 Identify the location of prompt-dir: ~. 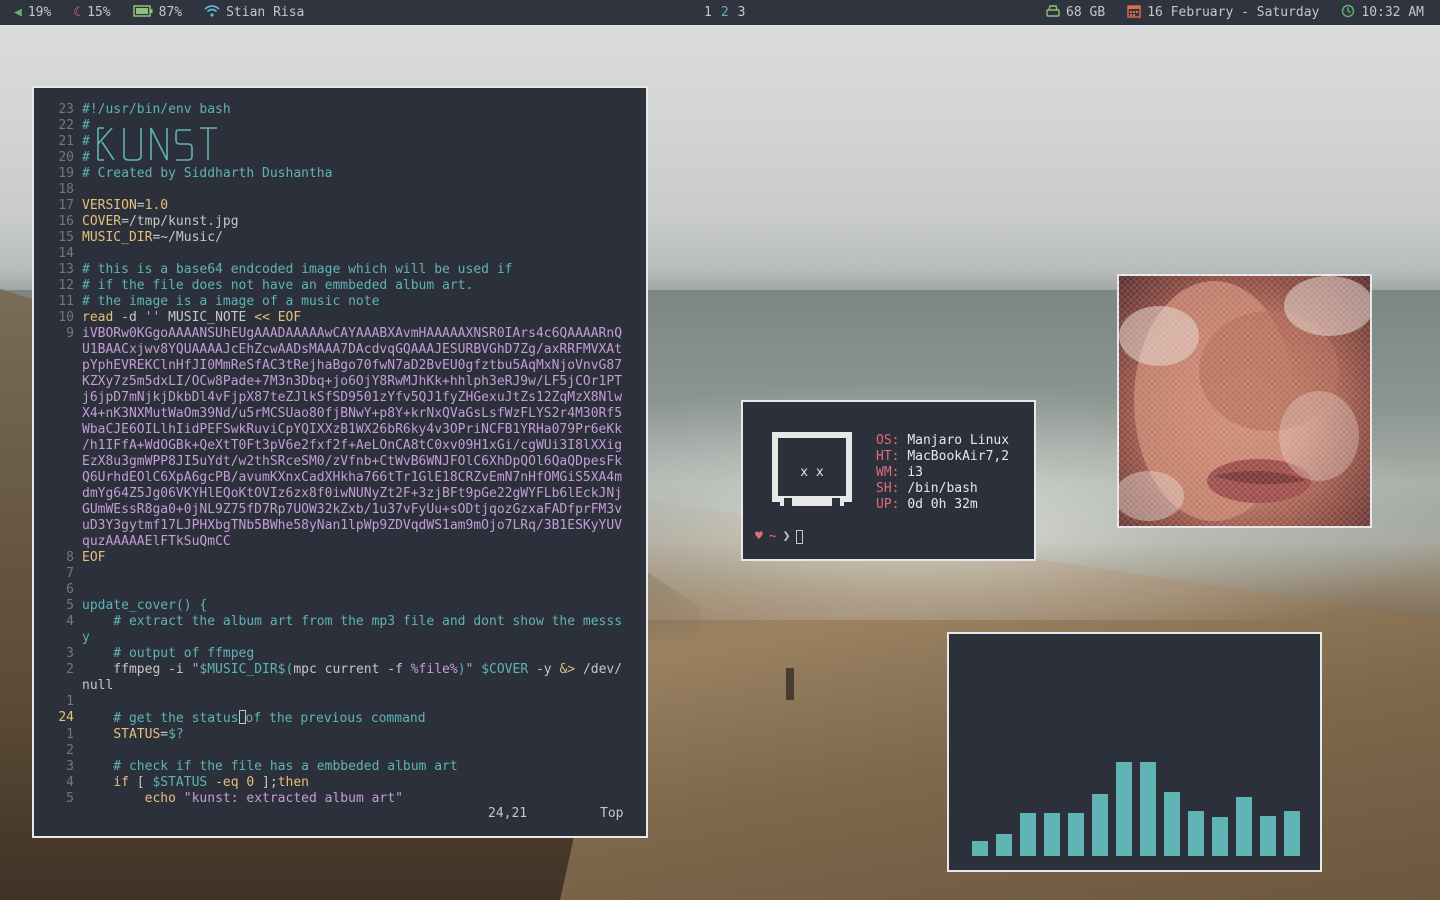
(772, 536).